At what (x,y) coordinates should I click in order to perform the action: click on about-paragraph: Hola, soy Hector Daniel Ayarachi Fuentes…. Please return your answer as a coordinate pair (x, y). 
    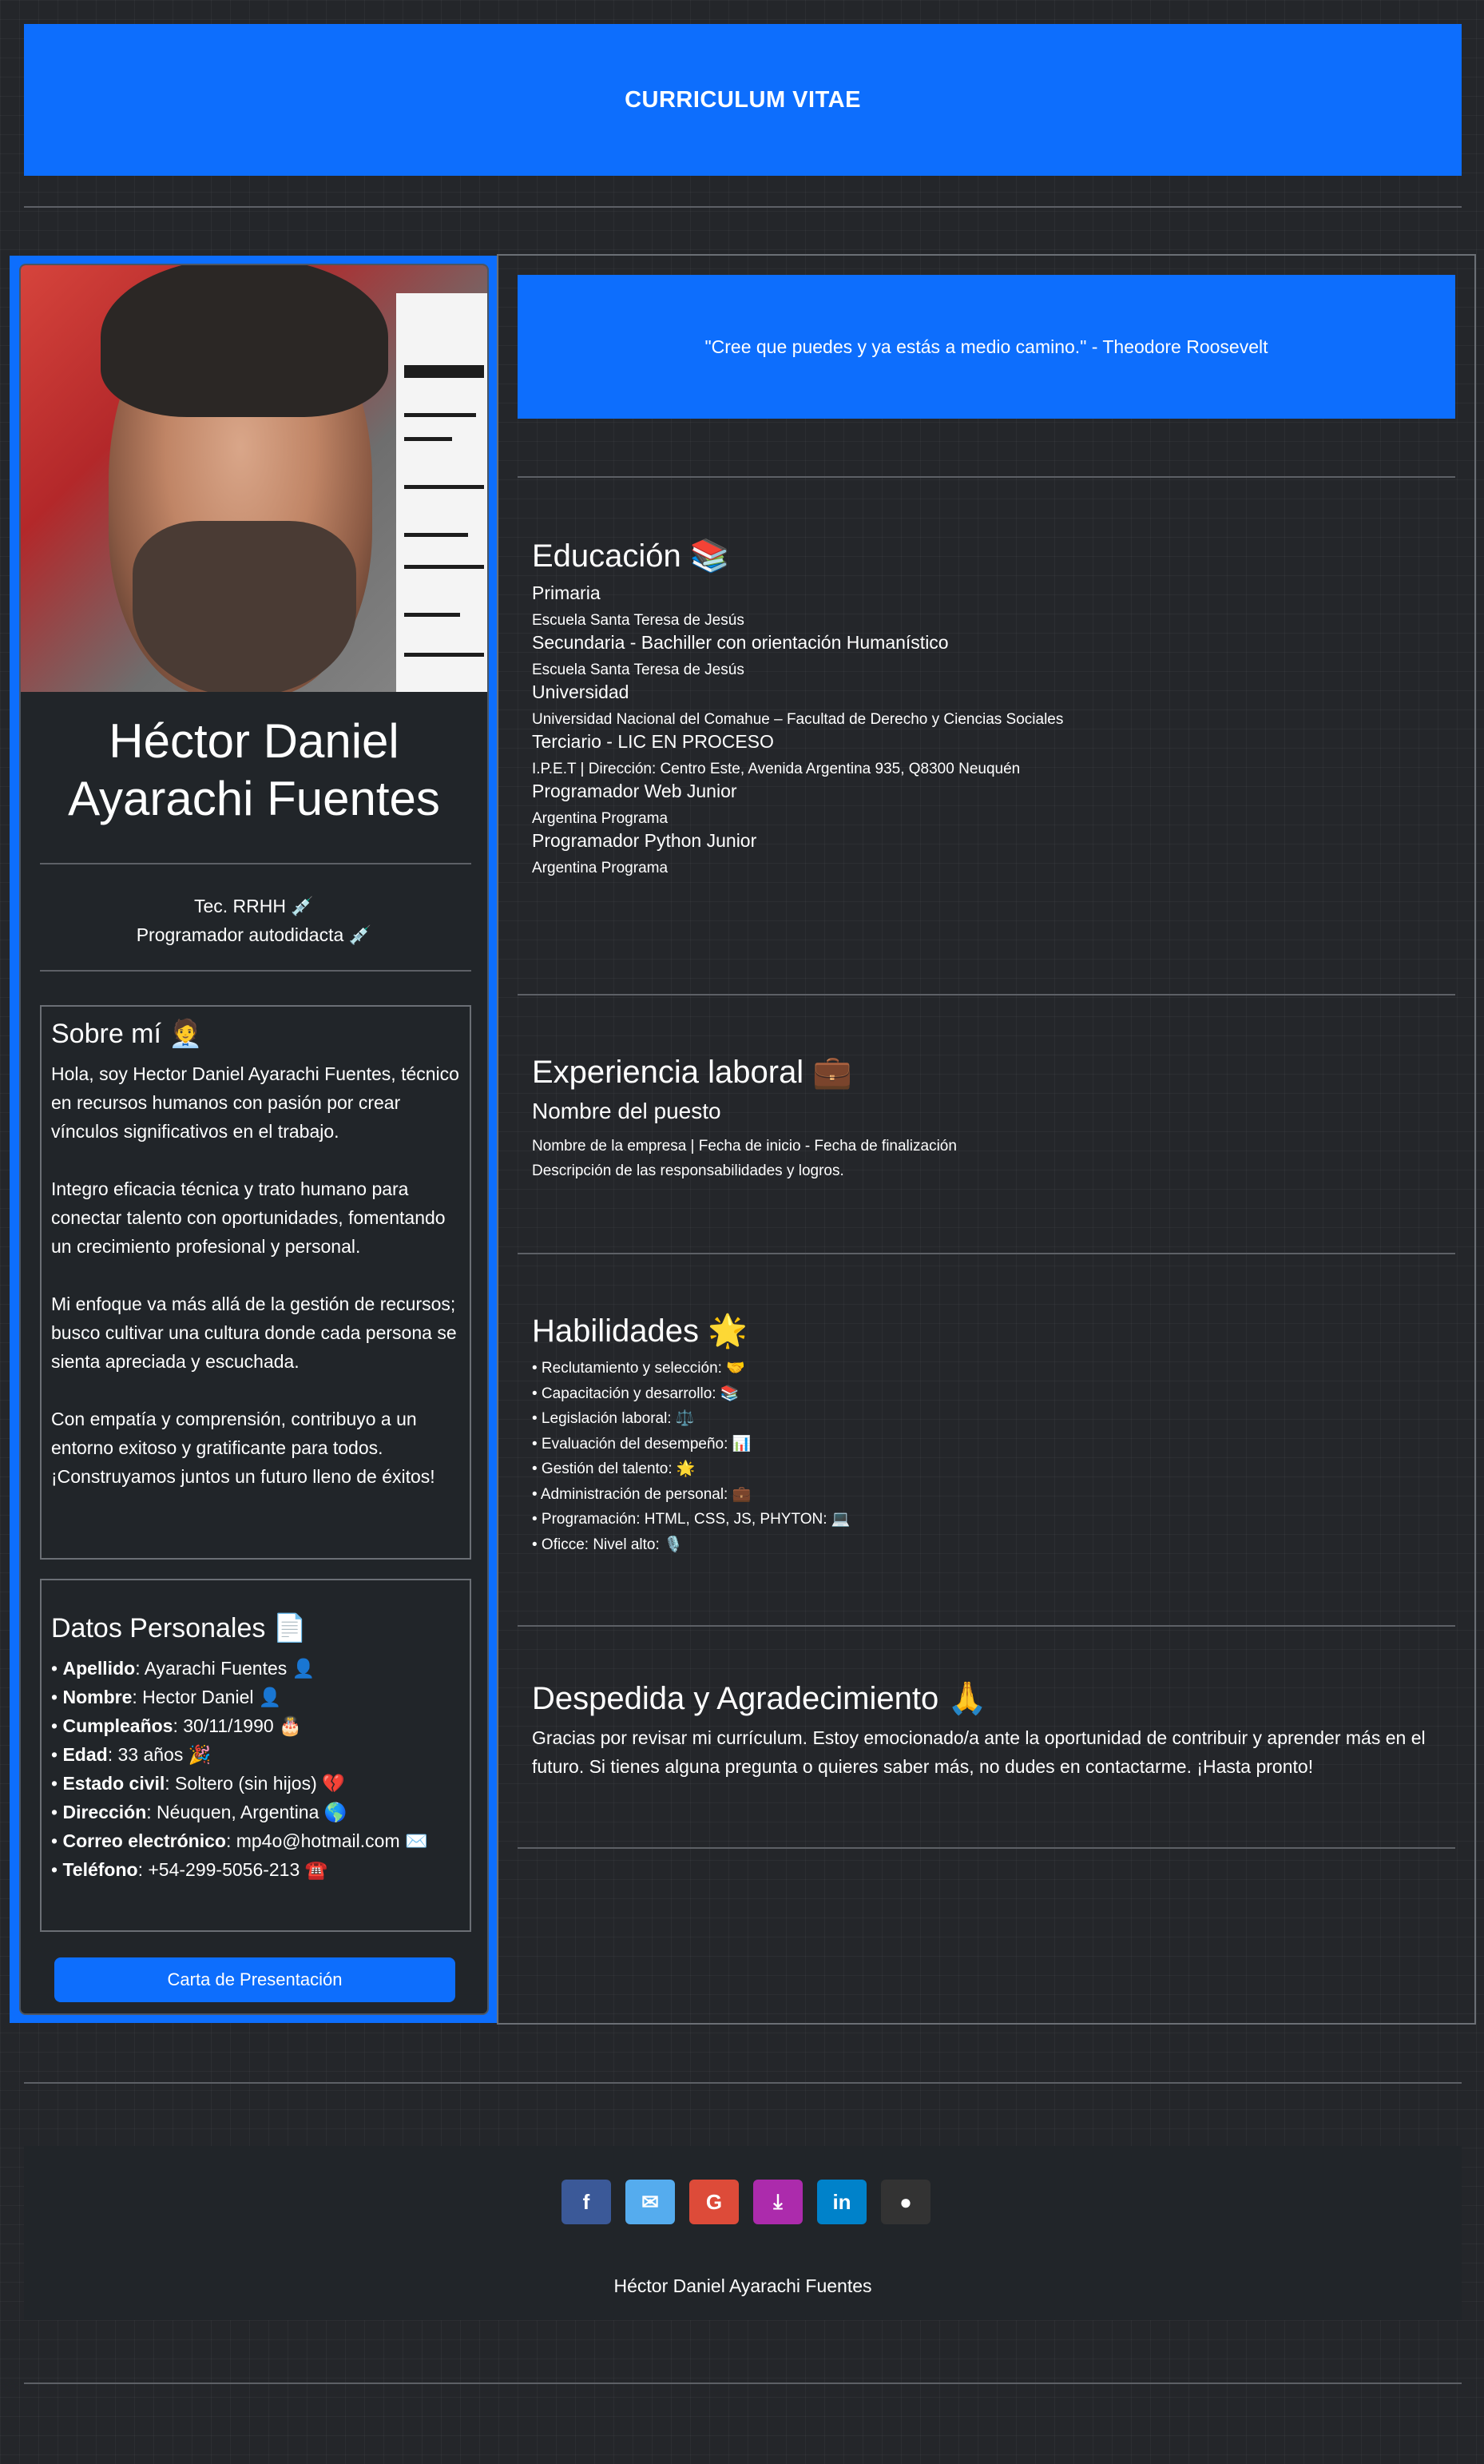
    Looking at the image, I should click on (255, 1102).